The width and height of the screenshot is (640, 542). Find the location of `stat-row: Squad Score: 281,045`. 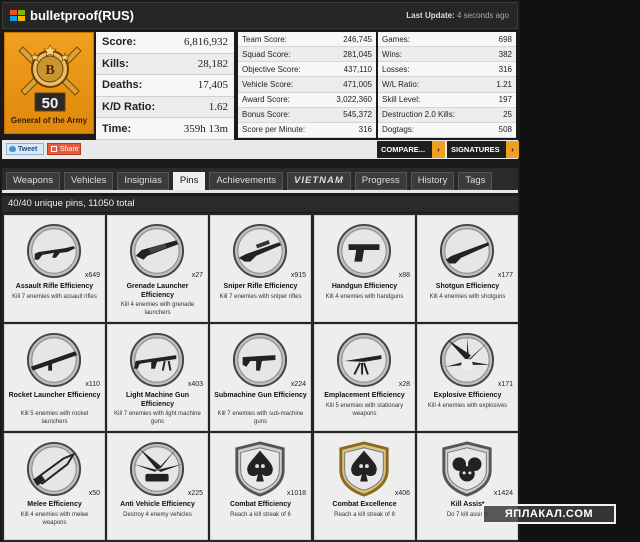

stat-row: Squad Score: 281,045 is located at coordinates (307, 55).